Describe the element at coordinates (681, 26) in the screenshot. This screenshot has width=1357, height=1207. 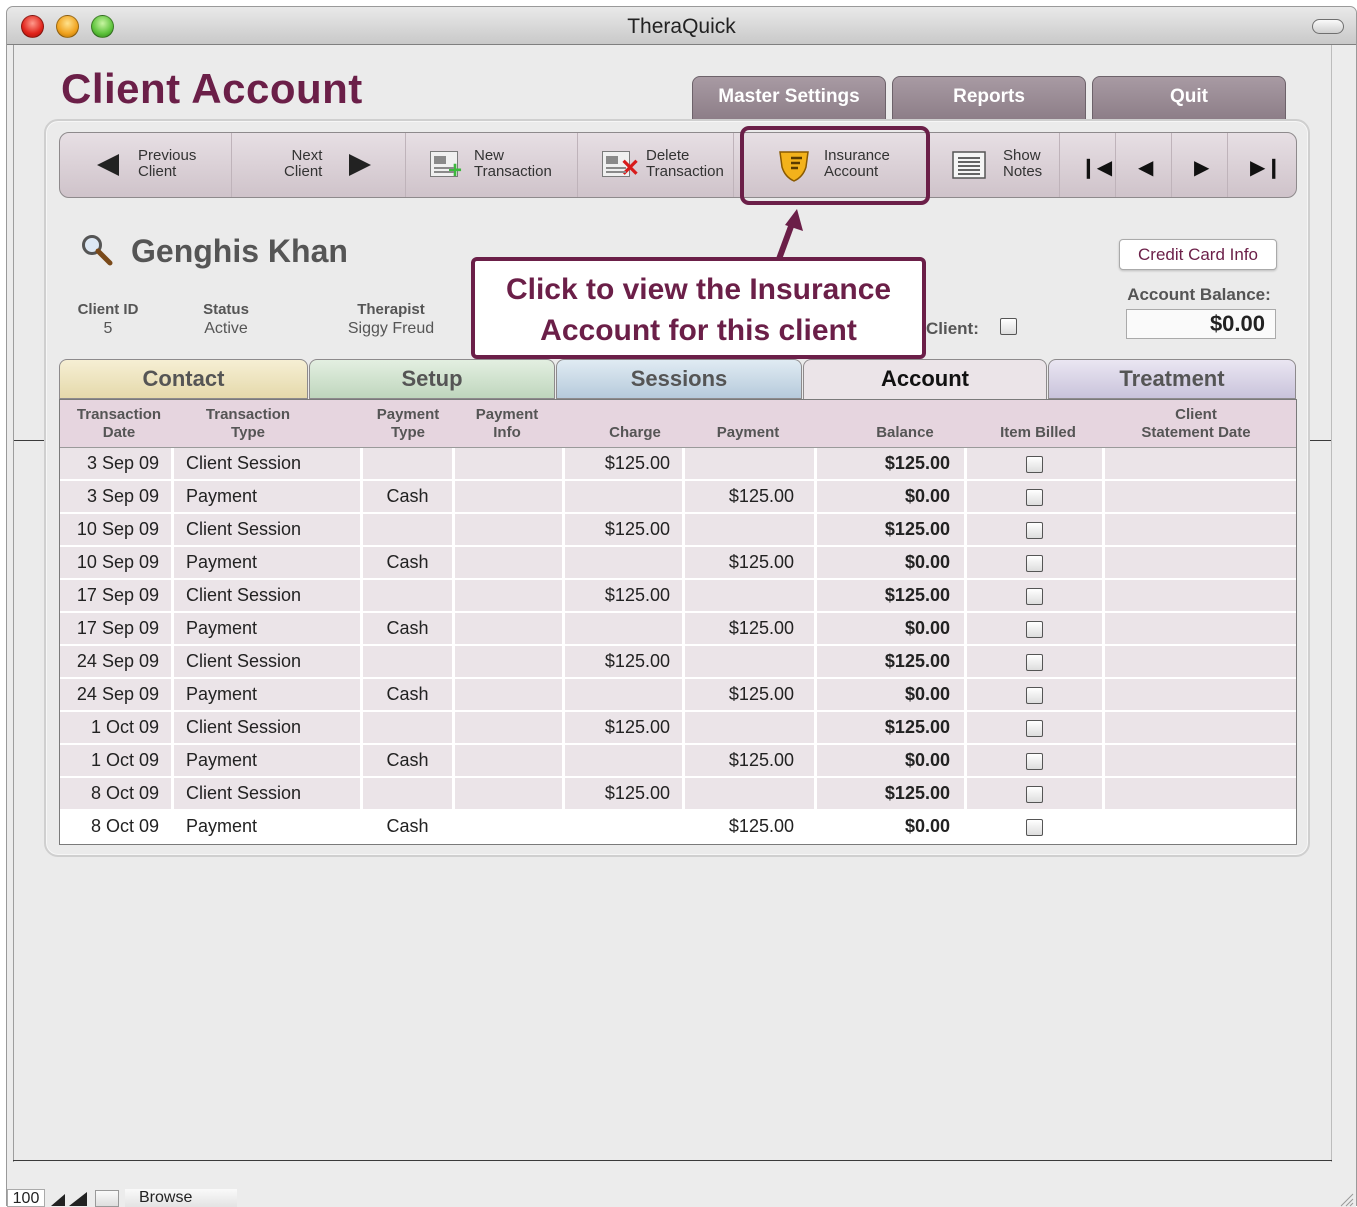
I see `title-bar: TheraQuick` at that location.